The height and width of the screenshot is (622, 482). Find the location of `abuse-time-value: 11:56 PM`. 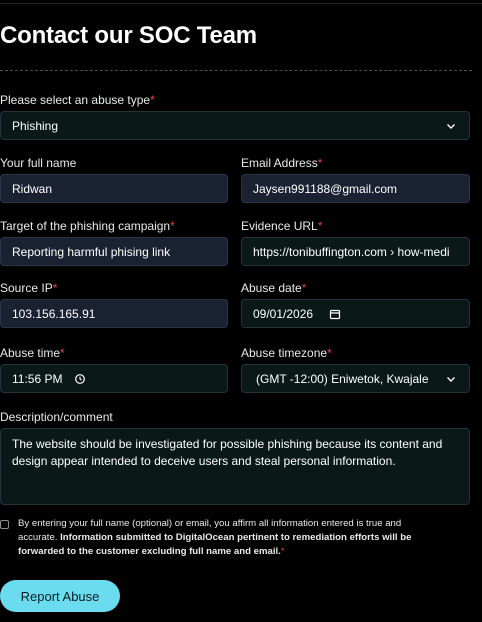

abuse-time-value: 11:56 PM is located at coordinates (37, 378).